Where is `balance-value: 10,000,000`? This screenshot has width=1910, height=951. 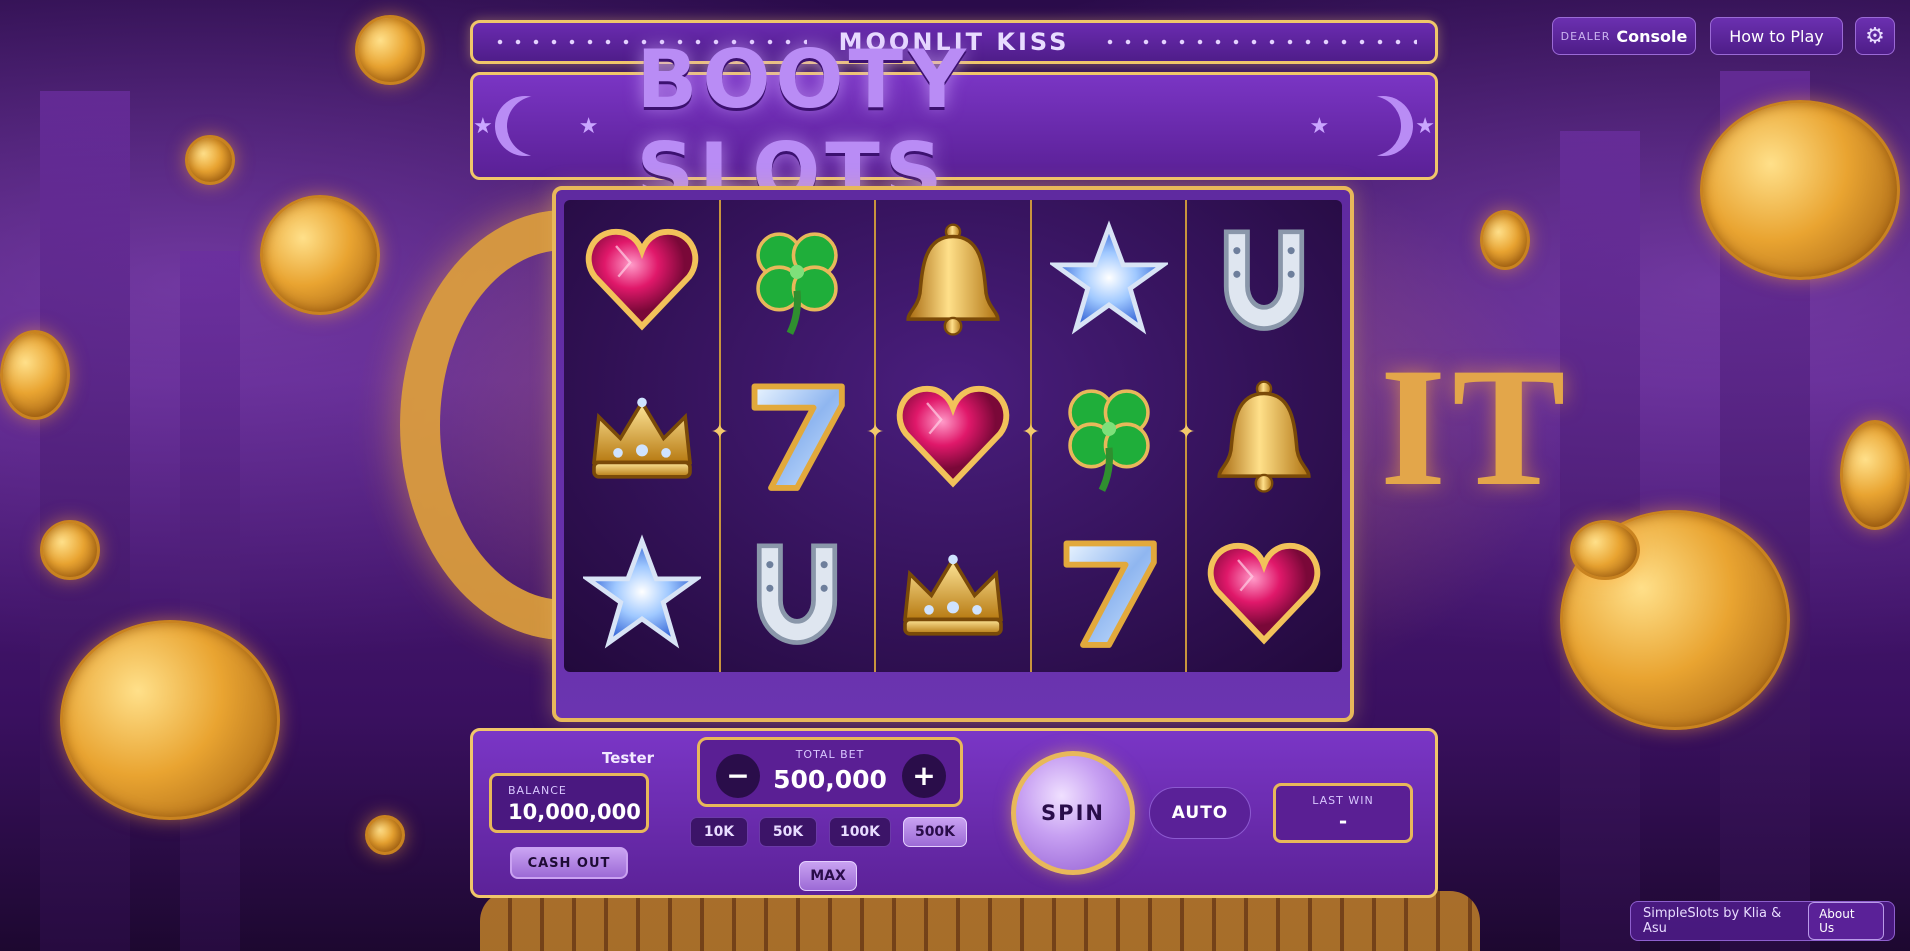 balance-value: 10,000,000 is located at coordinates (574, 812).